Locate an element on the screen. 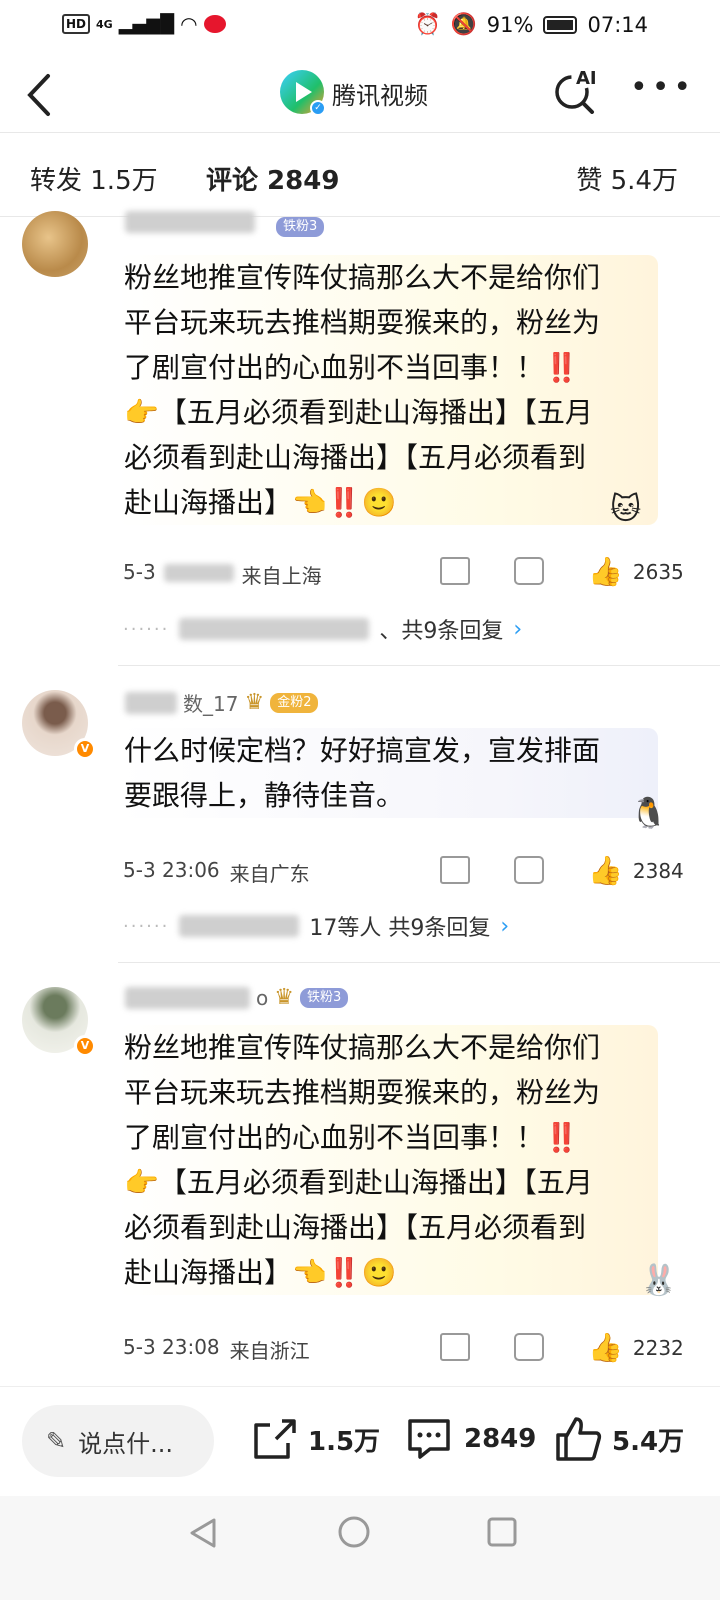 The height and width of the screenshot is (1600, 720). like-button: 👍 2384 is located at coordinates (636, 870).